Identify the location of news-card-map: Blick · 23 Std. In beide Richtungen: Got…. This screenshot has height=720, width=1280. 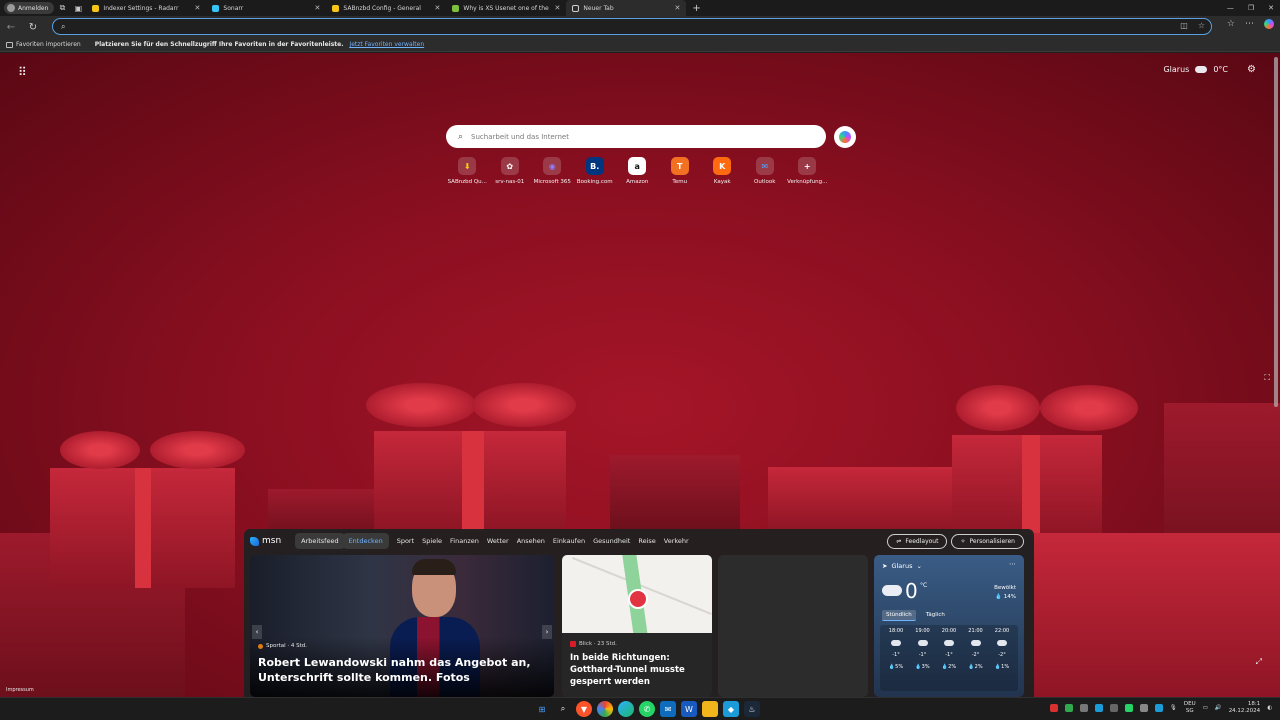
(637, 626).